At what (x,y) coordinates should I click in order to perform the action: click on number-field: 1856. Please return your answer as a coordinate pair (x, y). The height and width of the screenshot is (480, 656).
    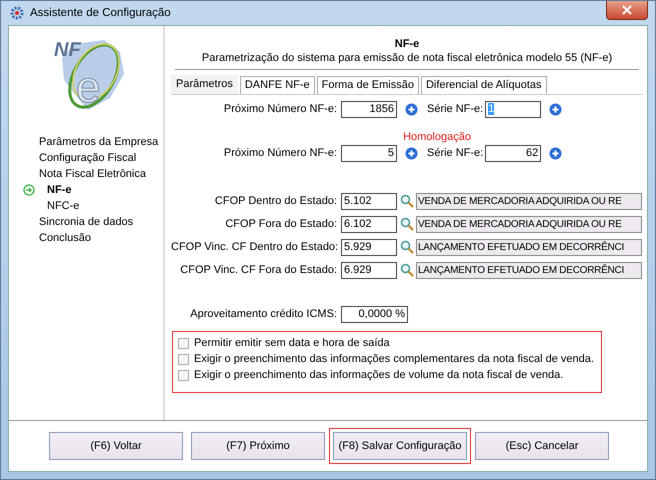
    Looking at the image, I should click on (369, 109).